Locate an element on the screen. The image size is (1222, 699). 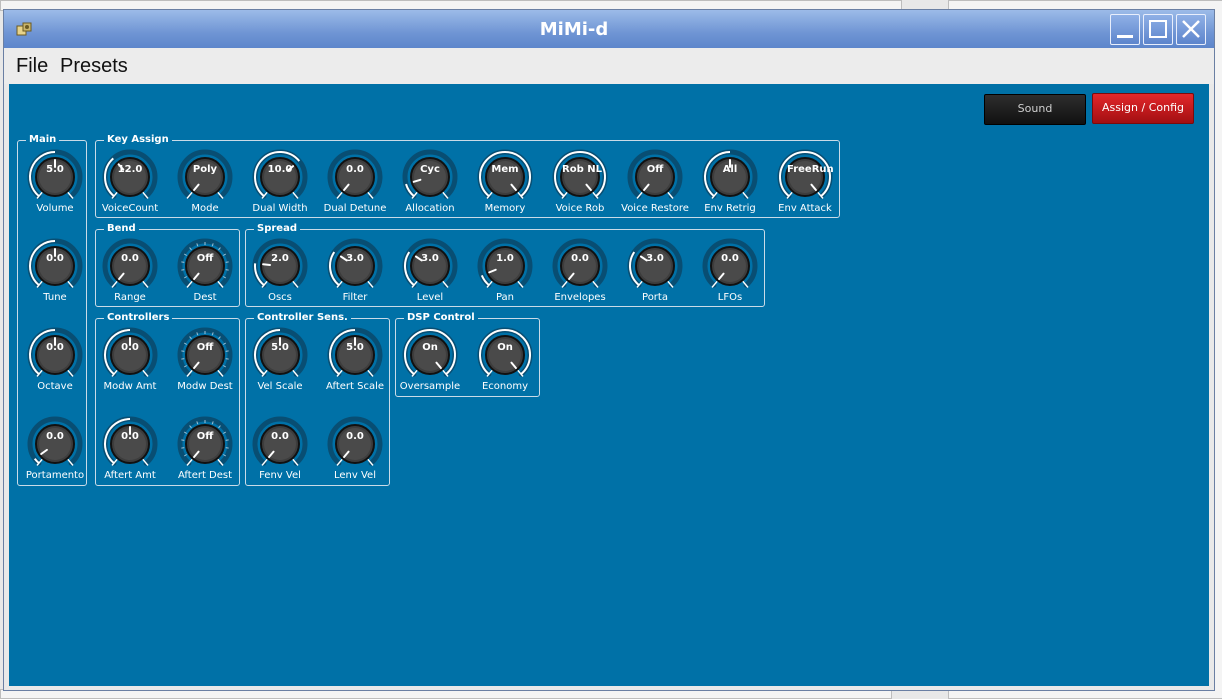
knob-modw-dest: Off Modw Dest is located at coordinates (205, 360).